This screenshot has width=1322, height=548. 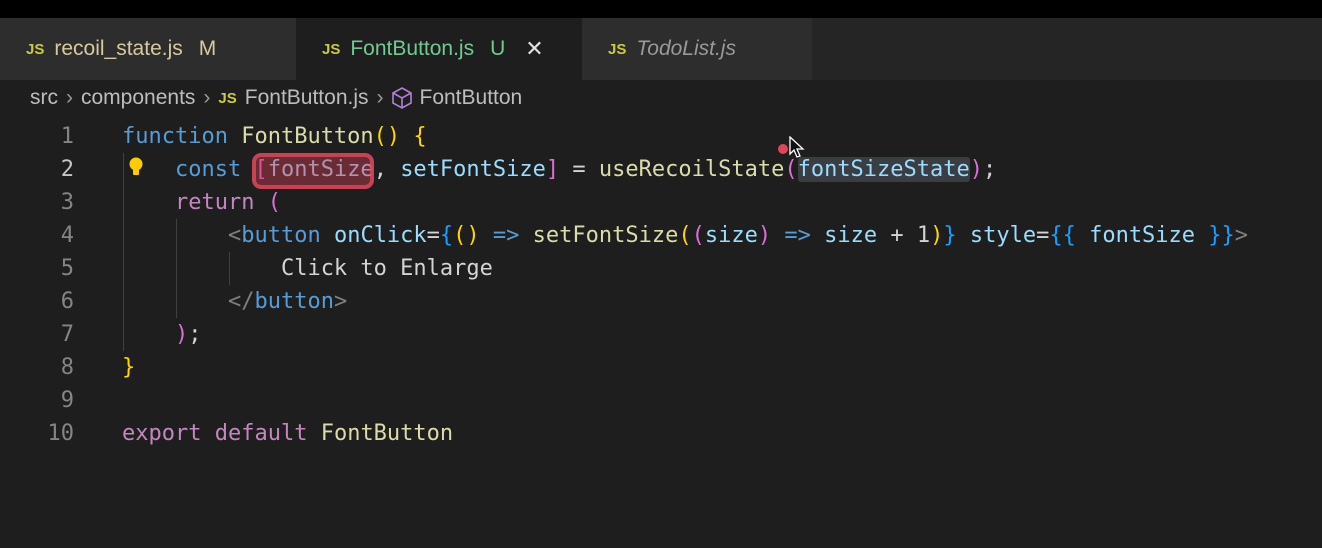 I want to click on code-line: 7 );, so click(x=661, y=334).